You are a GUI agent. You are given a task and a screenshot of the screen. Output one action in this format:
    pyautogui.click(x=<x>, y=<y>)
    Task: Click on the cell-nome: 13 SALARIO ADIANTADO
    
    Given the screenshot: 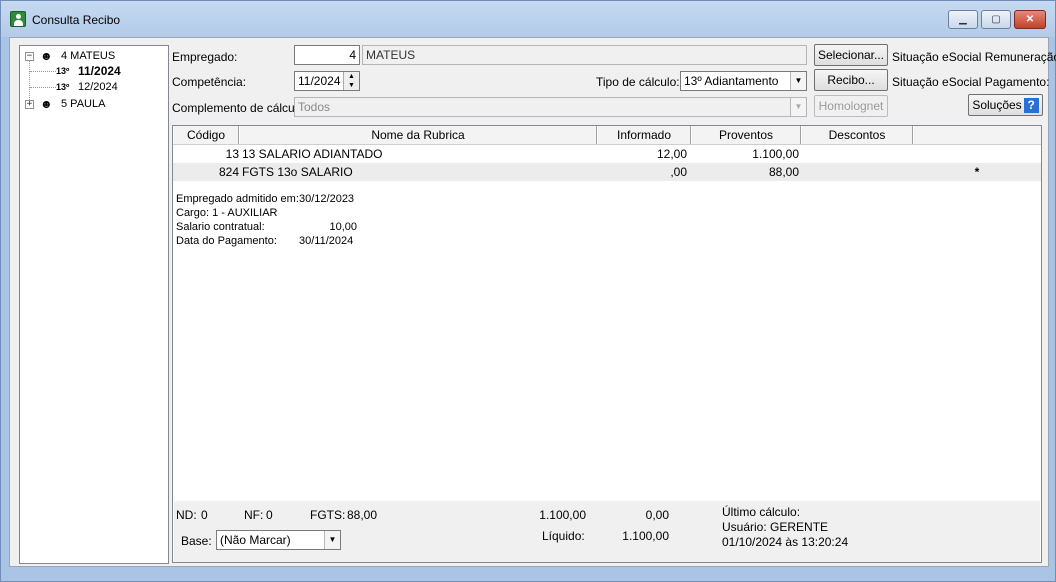 What is the action you would take?
    pyautogui.click(x=312, y=154)
    